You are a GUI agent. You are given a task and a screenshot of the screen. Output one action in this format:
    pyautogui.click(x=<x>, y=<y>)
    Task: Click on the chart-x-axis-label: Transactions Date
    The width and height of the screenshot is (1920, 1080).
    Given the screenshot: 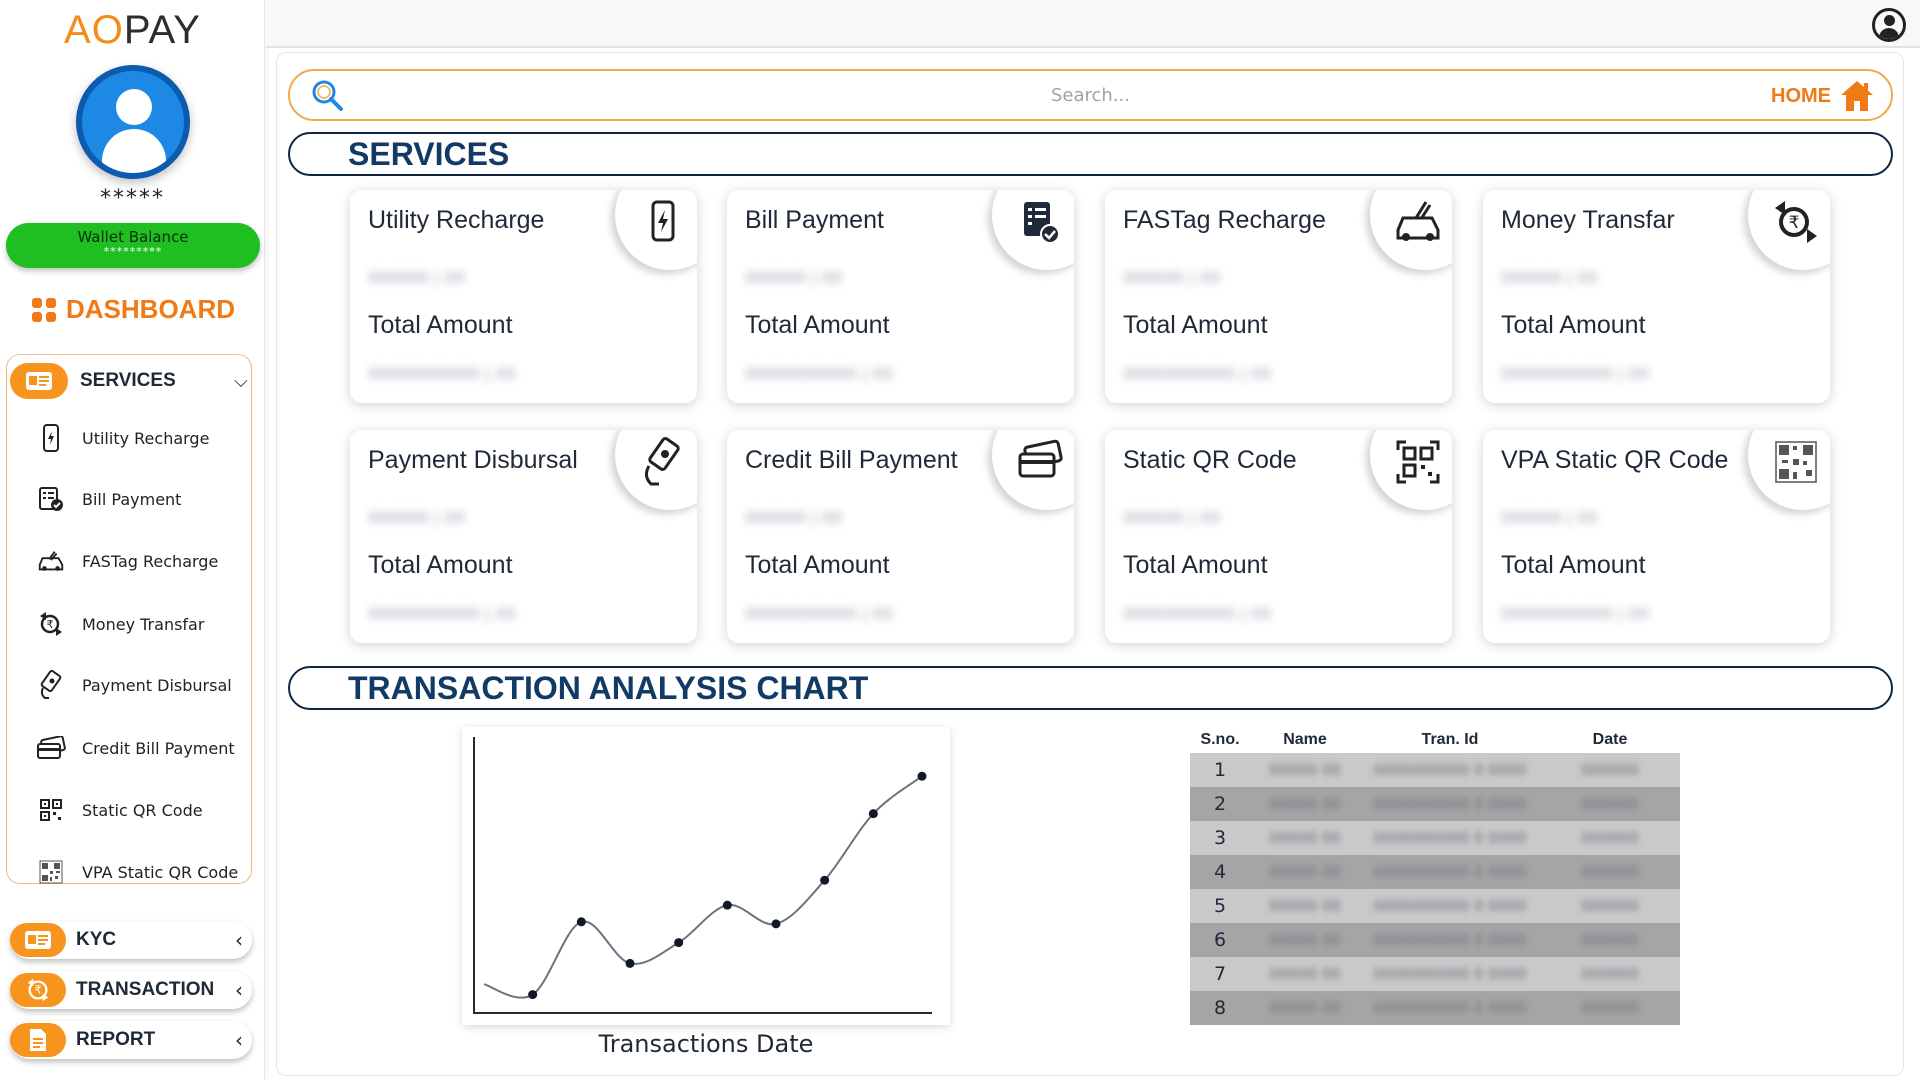 What is the action you would take?
    pyautogui.click(x=706, y=1044)
    